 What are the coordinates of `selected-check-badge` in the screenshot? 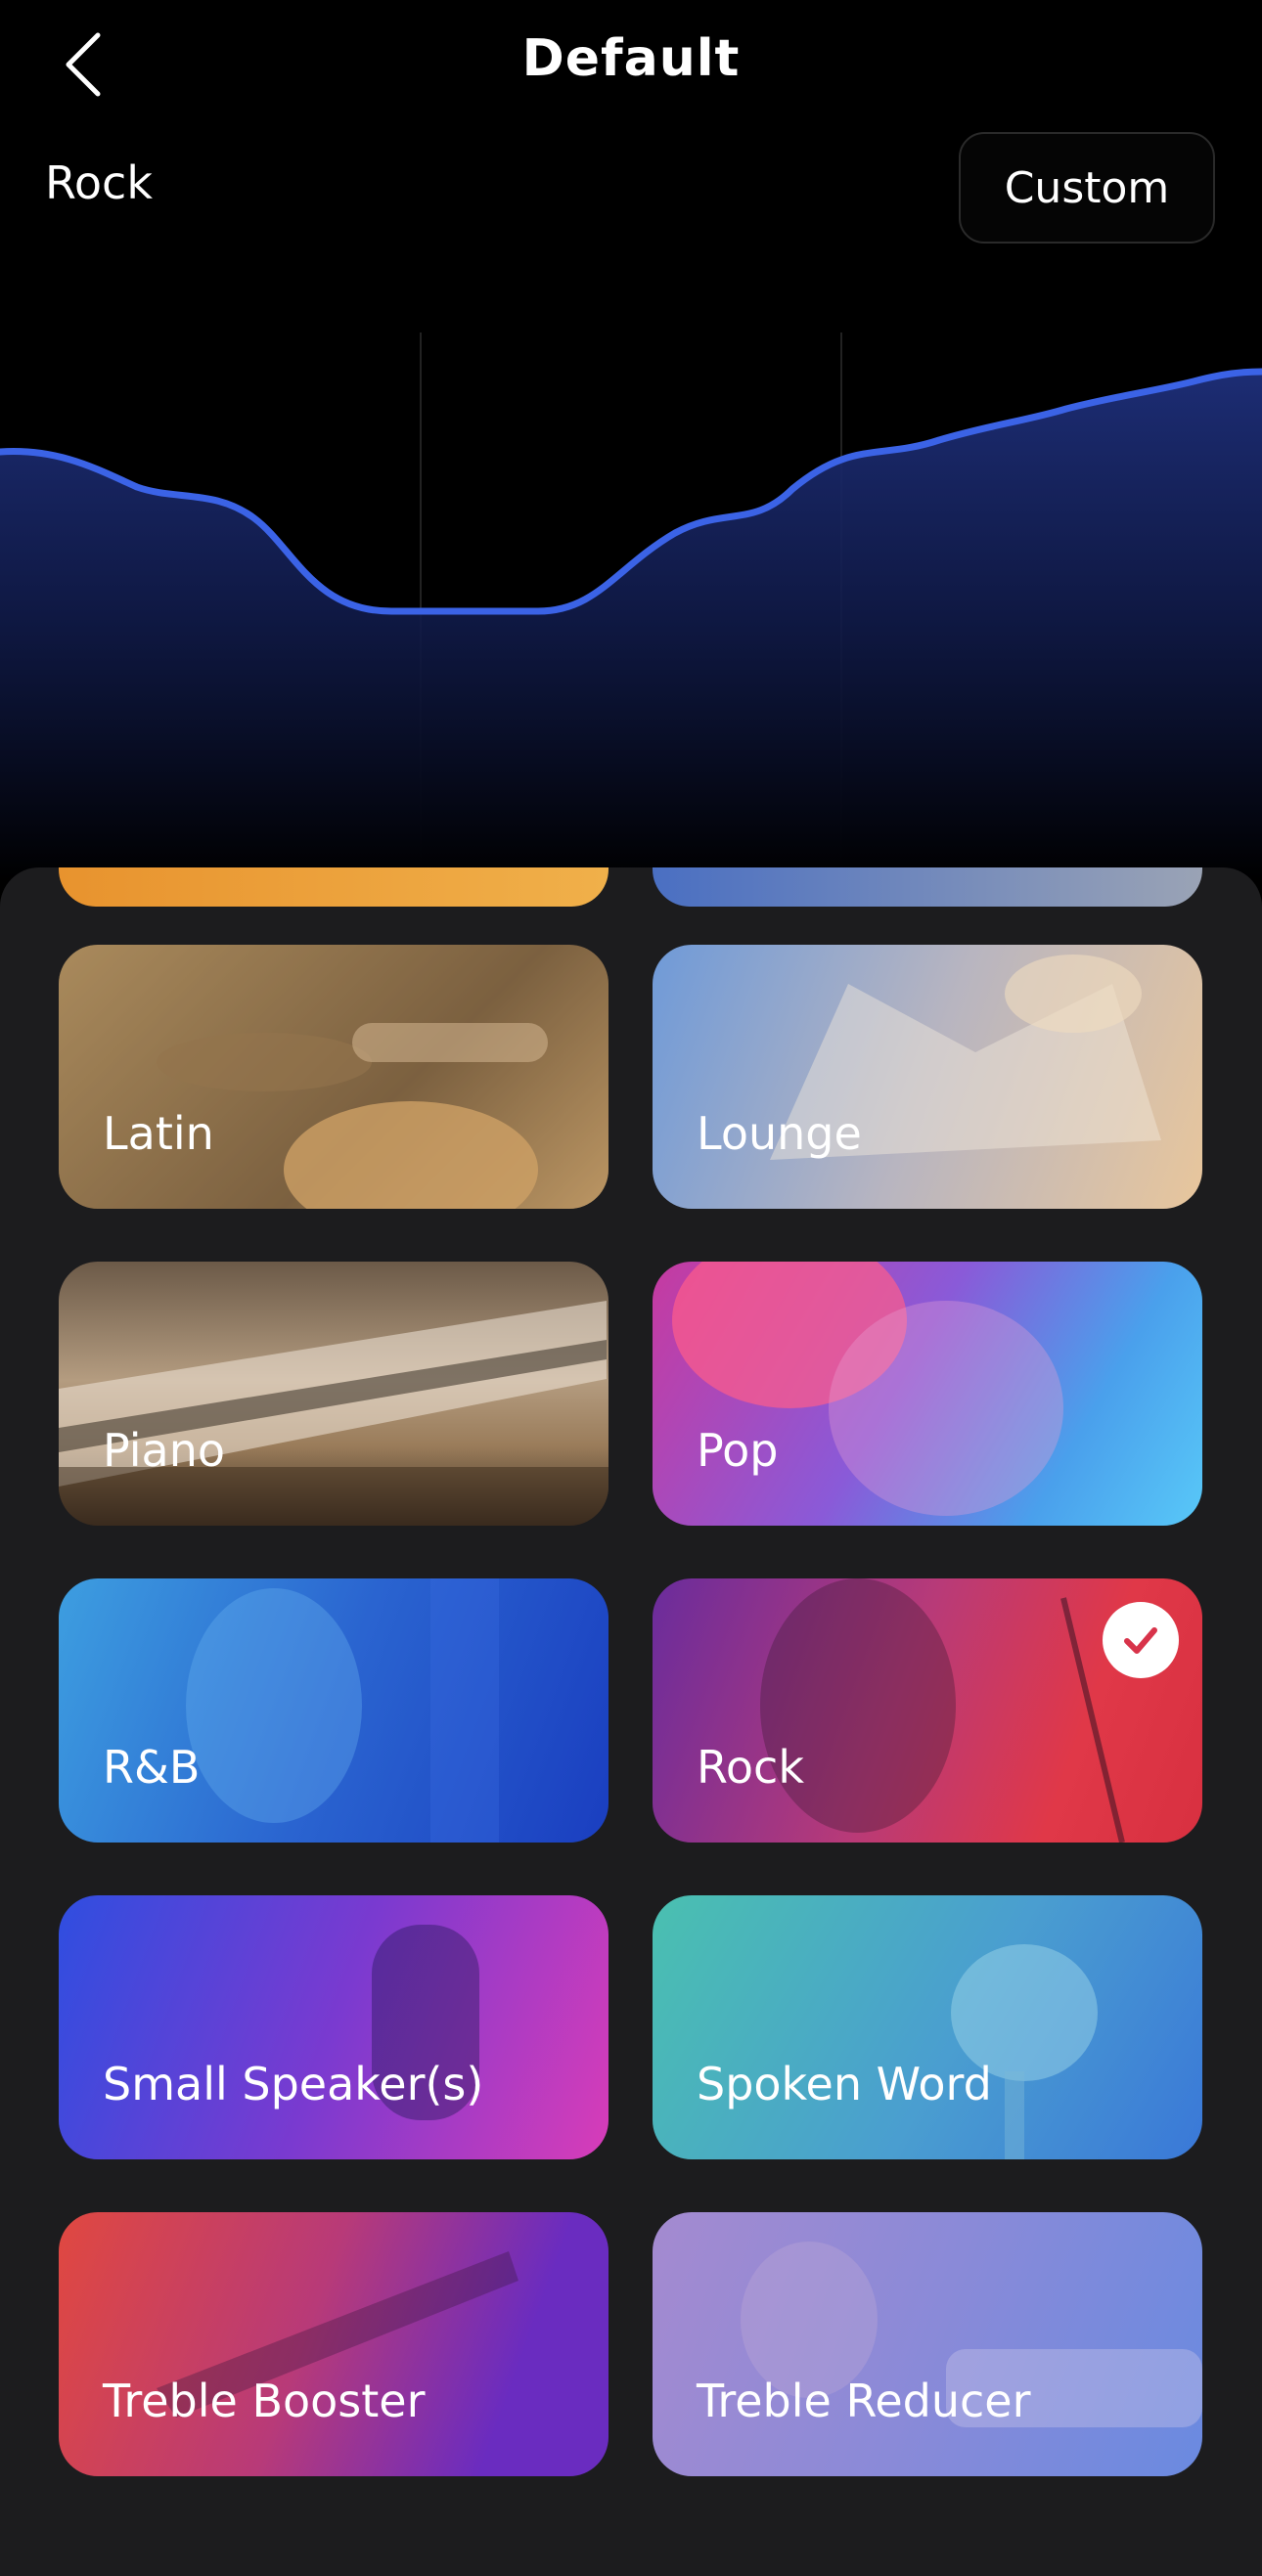 It's located at (1141, 1640).